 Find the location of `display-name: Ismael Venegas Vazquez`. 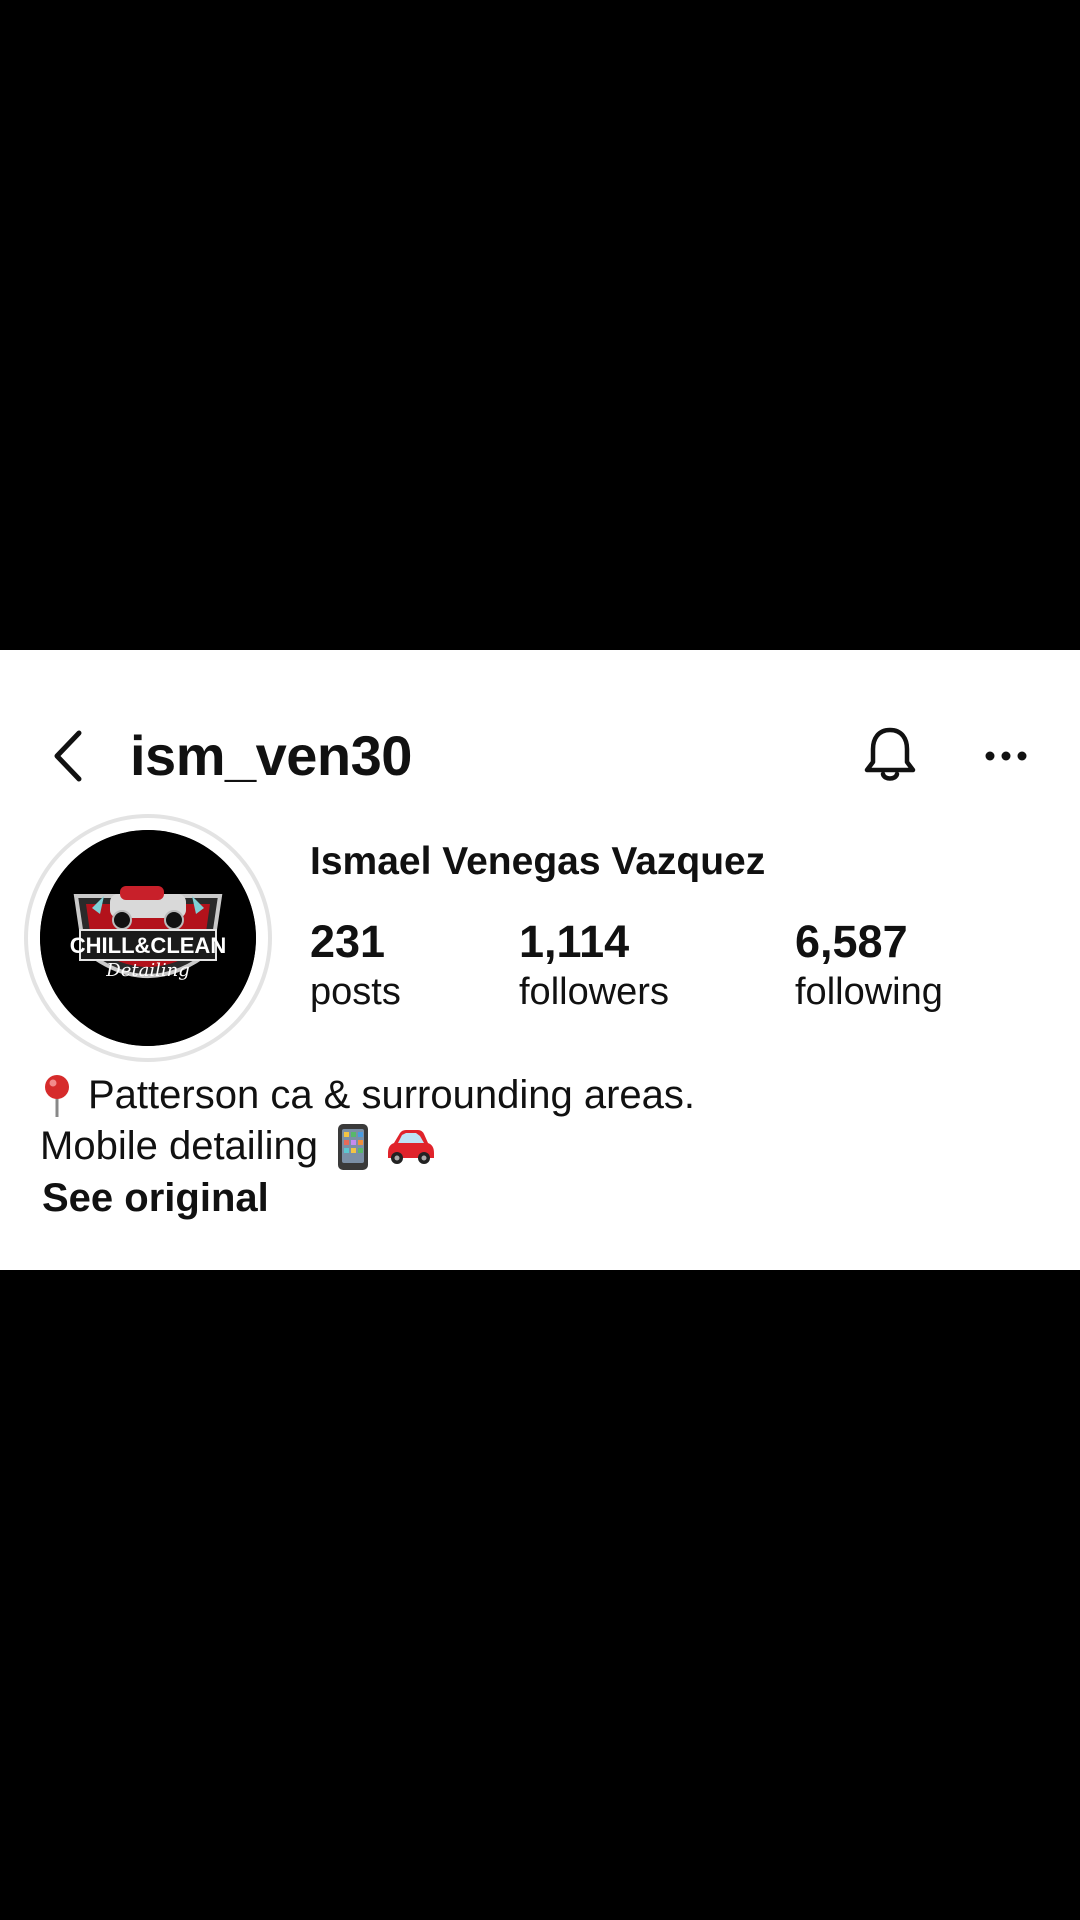

display-name: Ismael Venegas Vazquez is located at coordinates (538, 861).